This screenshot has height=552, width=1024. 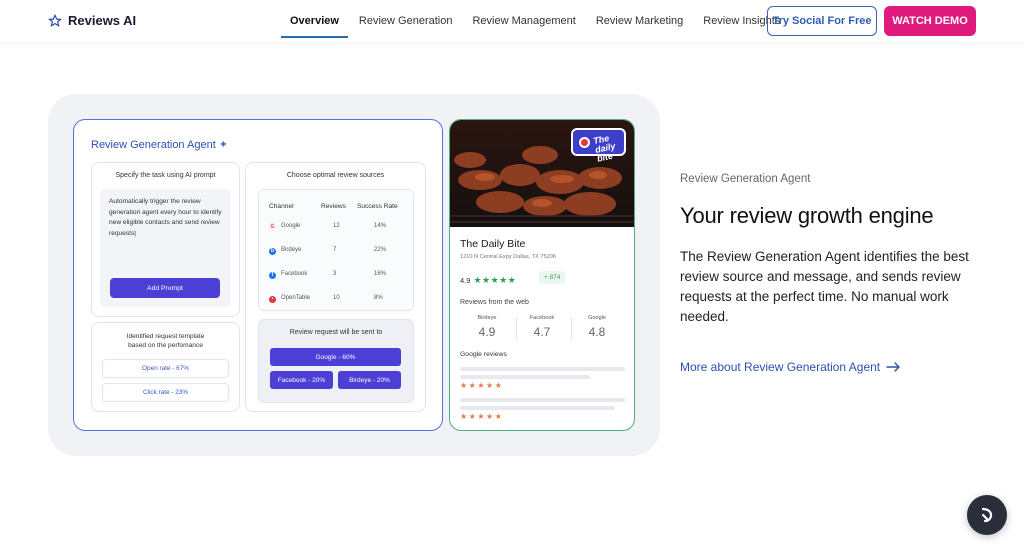 What do you see at coordinates (55, 20) in the screenshot?
I see `star-icon` at bounding box center [55, 20].